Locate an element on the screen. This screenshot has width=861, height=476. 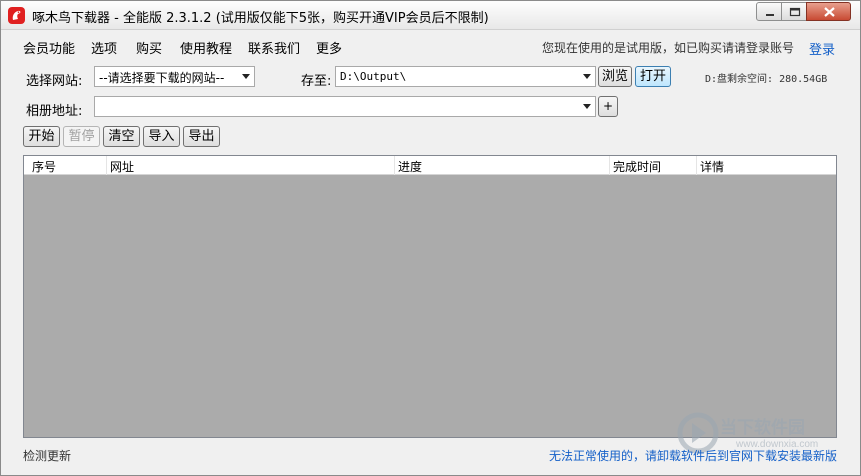
album-url-input is located at coordinates (345, 106).